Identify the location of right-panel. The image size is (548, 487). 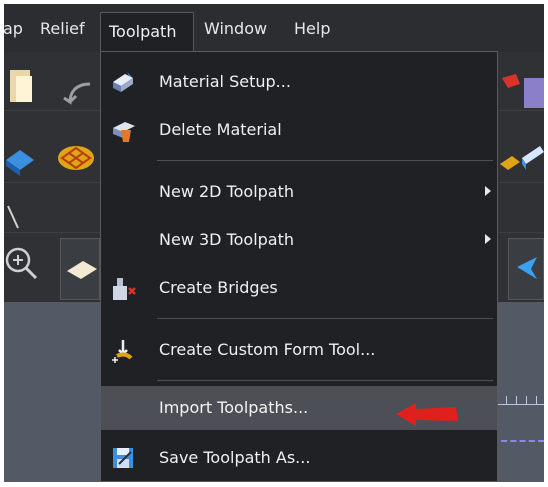
(526, 269).